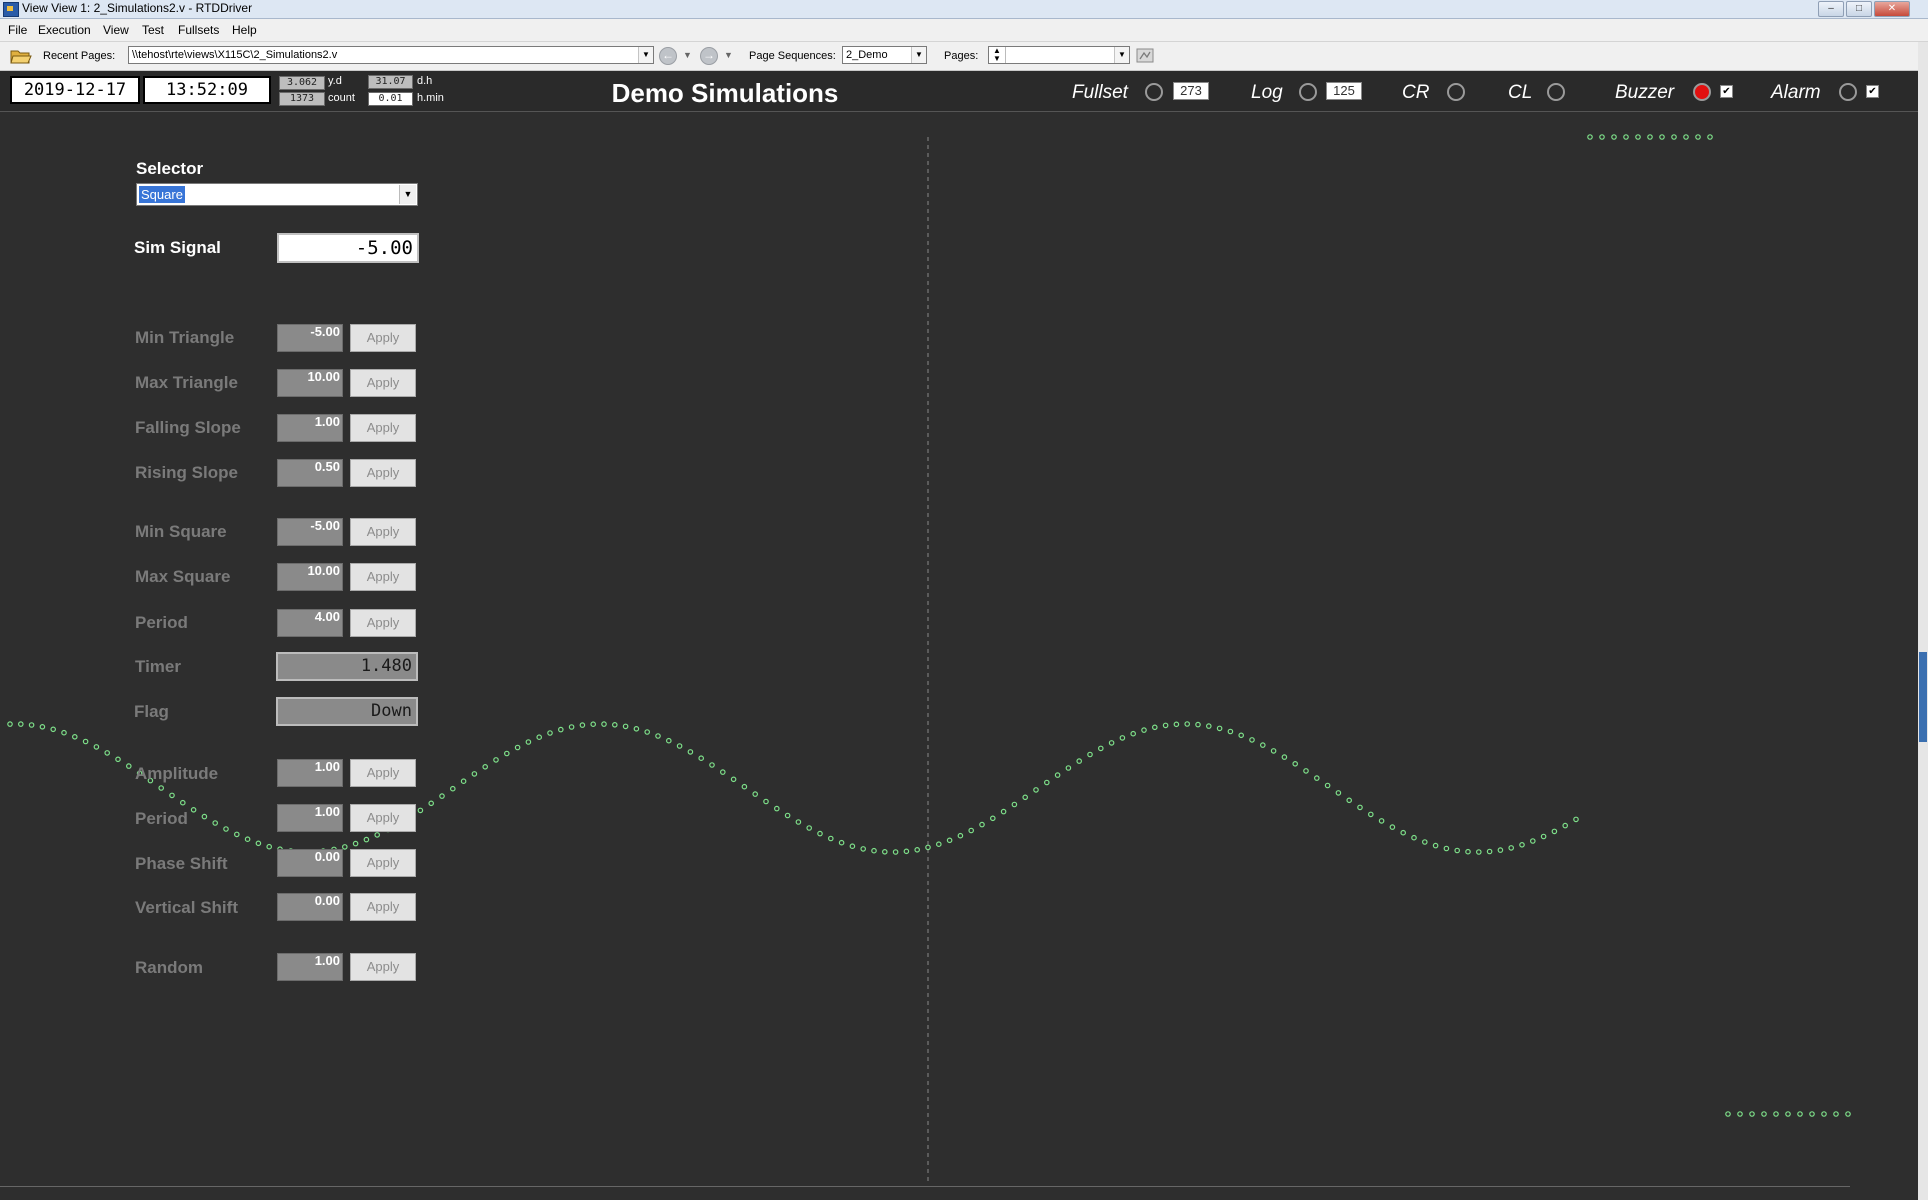 This screenshot has height=1200, width=1928. What do you see at coordinates (177, 773) in the screenshot?
I see `amplitude-label: Amplitude` at bounding box center [177, 773].